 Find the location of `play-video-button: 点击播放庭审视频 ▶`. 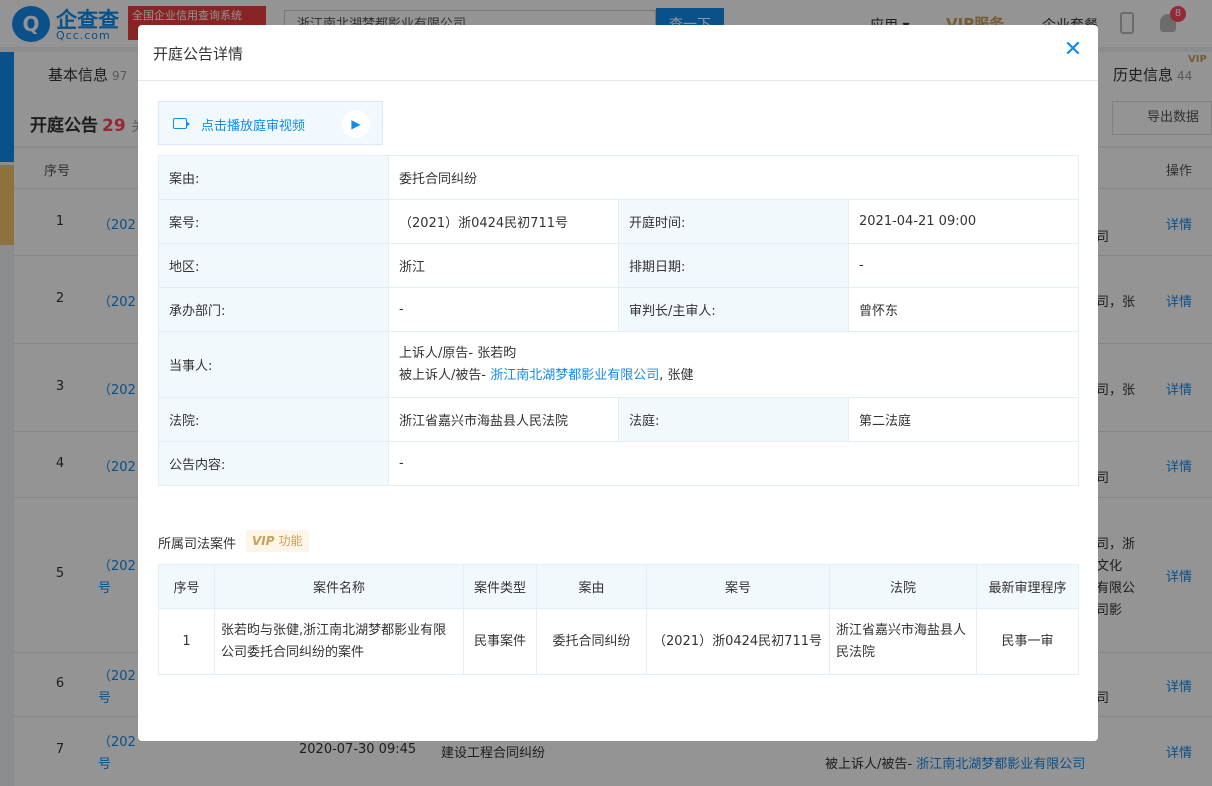

play-video-button: 点击播放庭审视频 ▶ is located at coordinates (270, 123).